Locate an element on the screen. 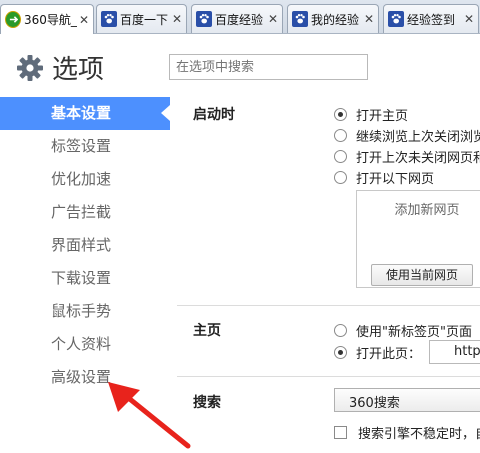  option-label: 打开上次未关闭网页和 is located at coordinates (418, 158).